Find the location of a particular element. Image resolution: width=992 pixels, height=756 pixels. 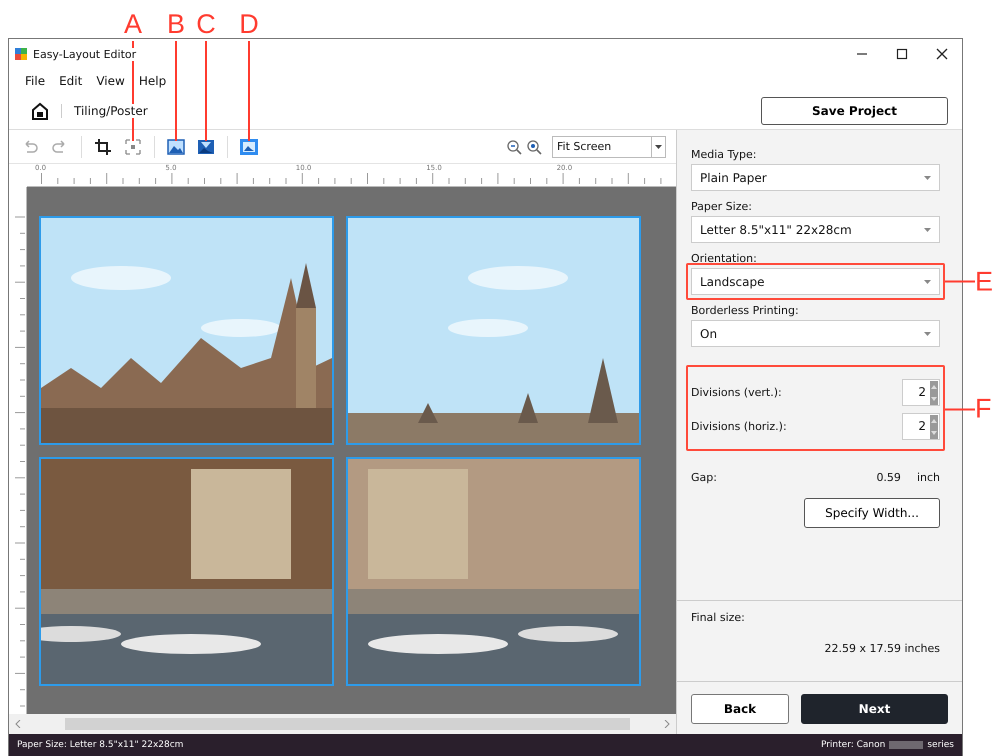

field-label: Paper Size: is located at coordinates (722, 206).